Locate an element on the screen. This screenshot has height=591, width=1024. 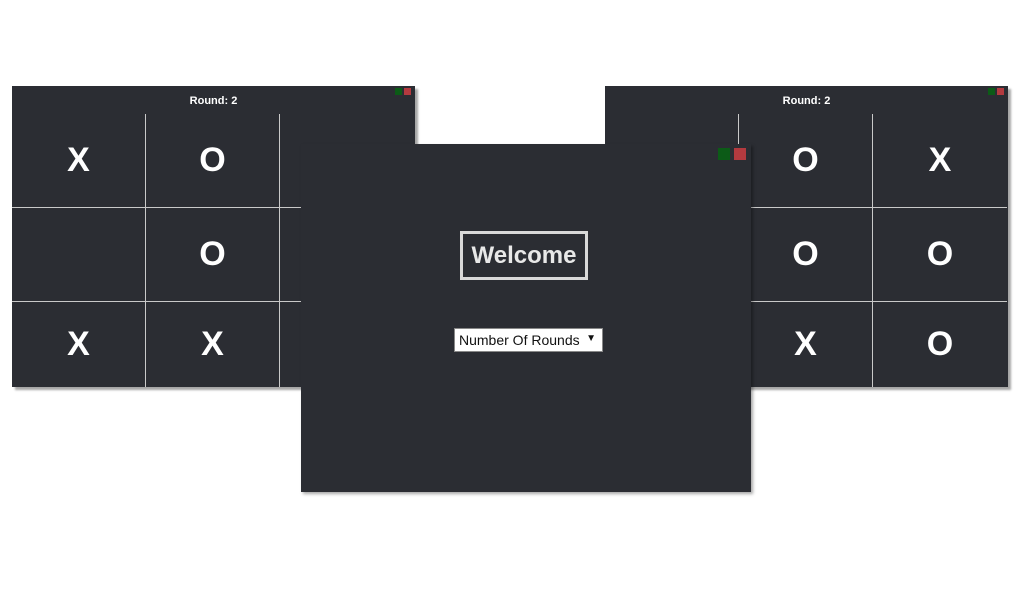
board-cell is located at coordinates (79, 255).